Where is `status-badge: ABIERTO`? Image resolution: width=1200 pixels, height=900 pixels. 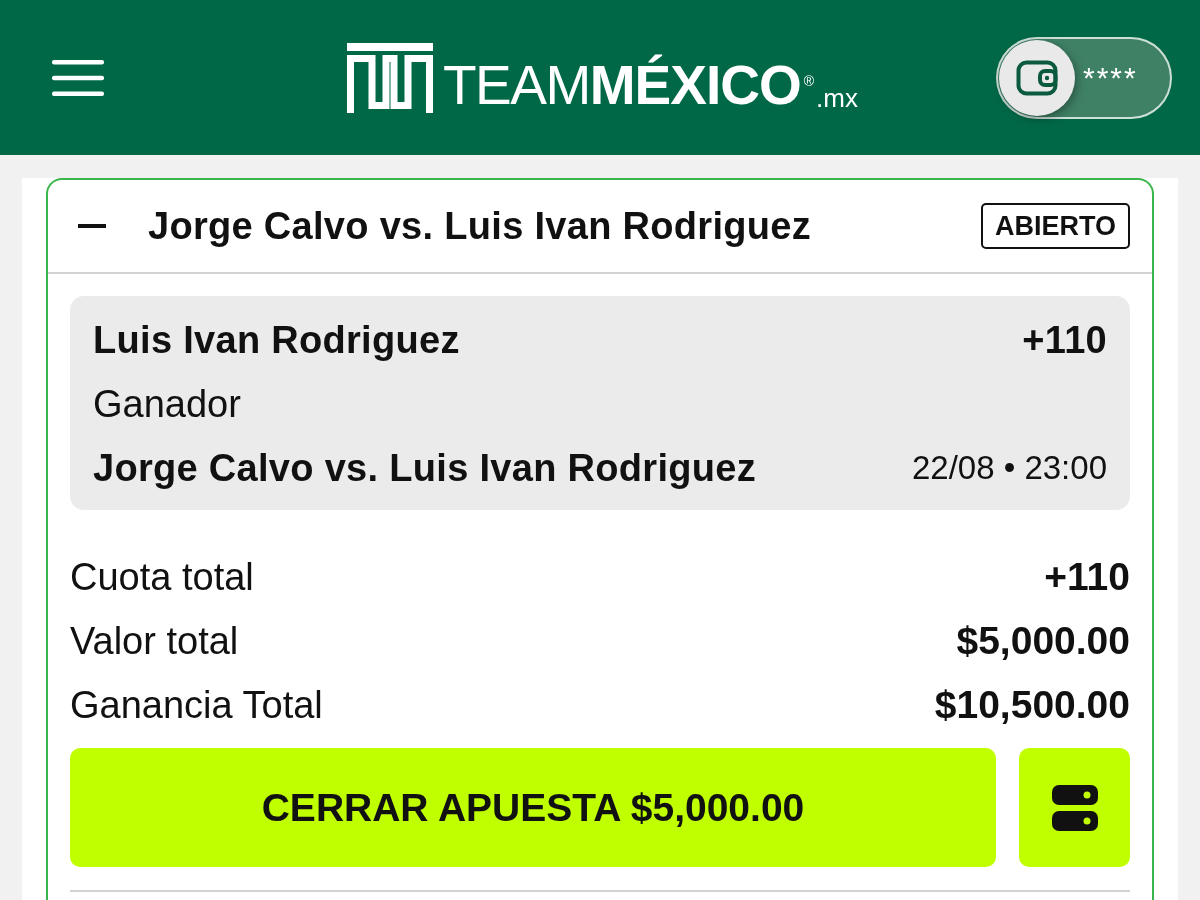 status-badge: ABIERTO is located at coordinates (1055, 226).